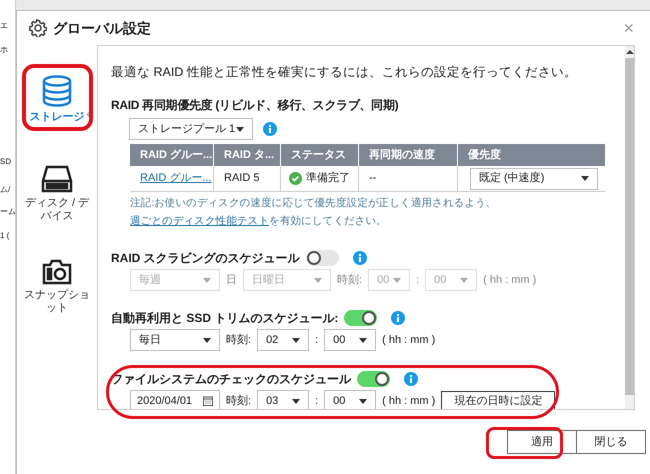 The height and width of the screenshot is (474, 650). I want to click on status-text: 準備完了, so click(328, 178).